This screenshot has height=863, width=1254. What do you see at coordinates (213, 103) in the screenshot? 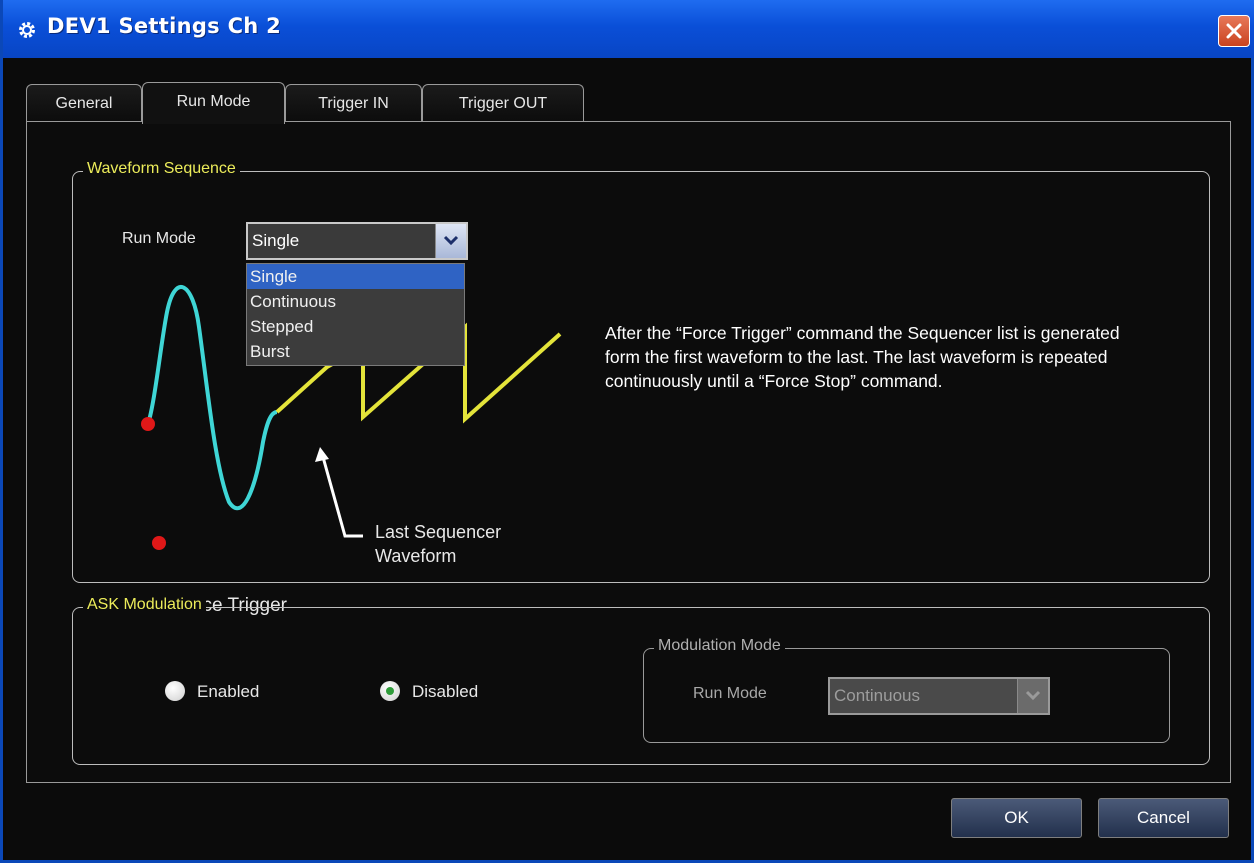
I see `tab-run-mode: Run Mode` at bounding box center [213, 103].